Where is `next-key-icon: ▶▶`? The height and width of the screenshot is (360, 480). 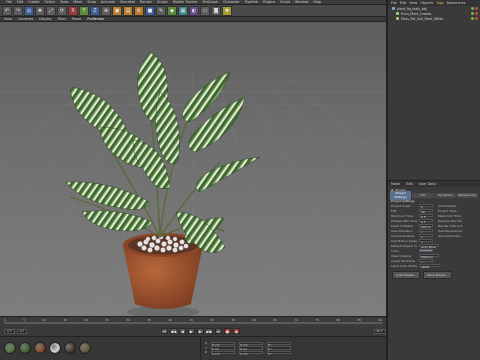
next-key-icon: ▶▶ is located at coordinates (209, 331).